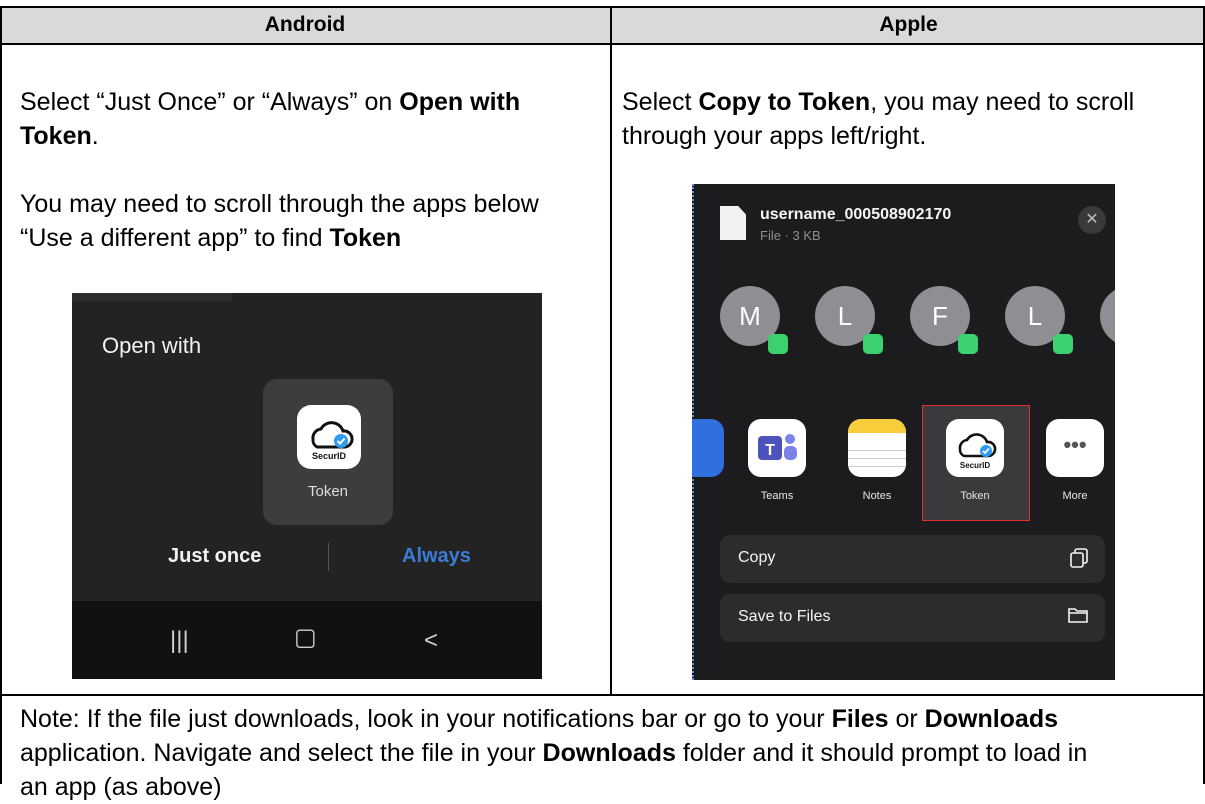 The height and width of the screenshot is (804, 1205). What do you see at coordinates (460, 102) in the screenshot?
I see `android-instruction-1-bold-open: Open with` at bounding box center [460, 102].